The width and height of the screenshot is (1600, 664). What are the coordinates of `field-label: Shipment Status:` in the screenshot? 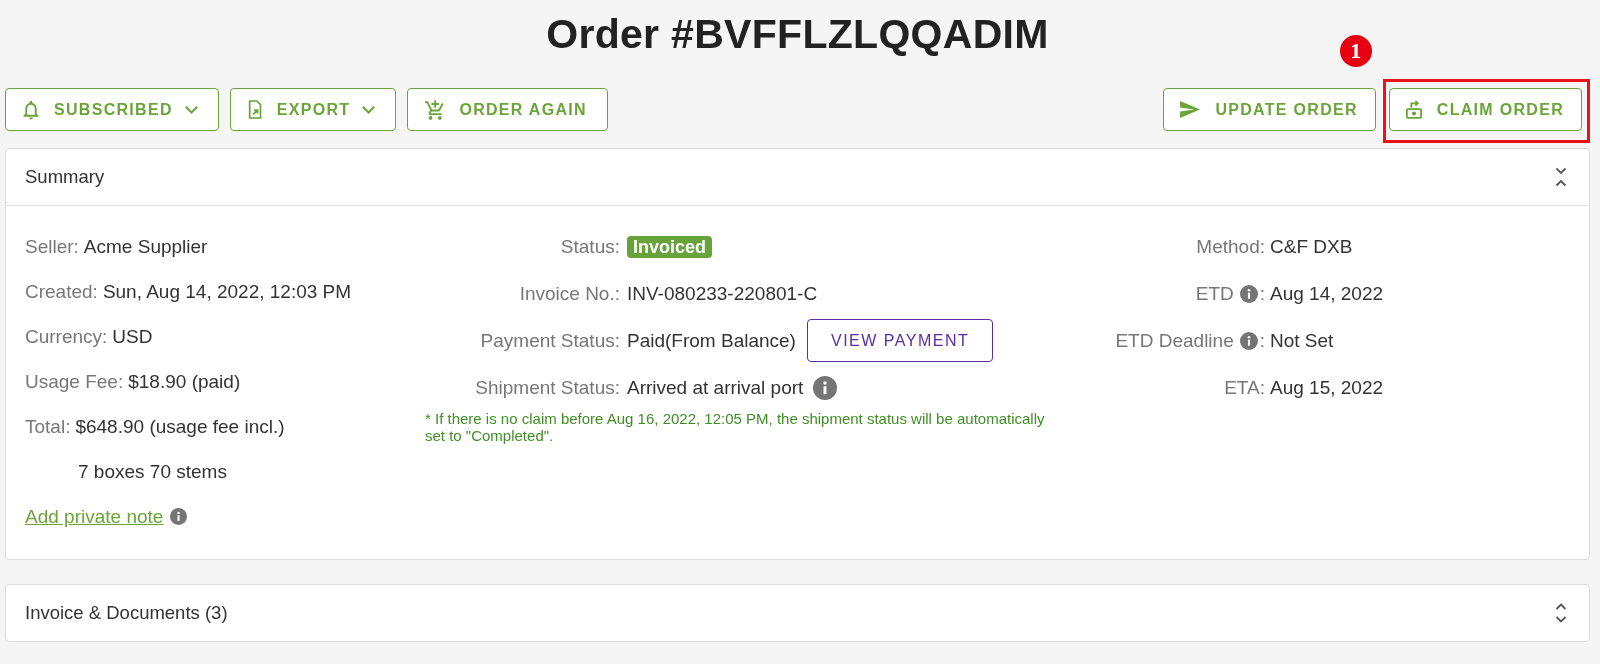 It's located at (547, 387).